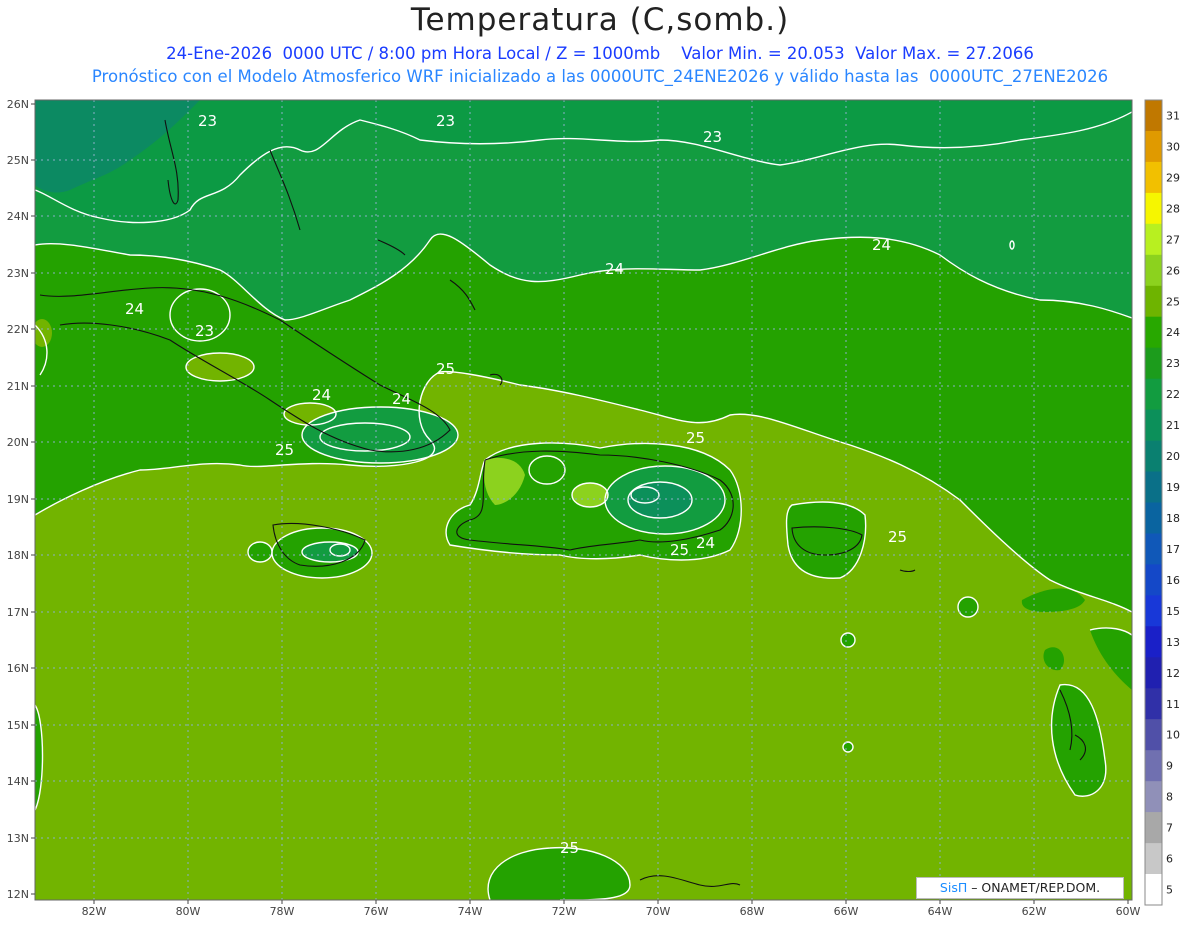 The height and width of the screenshot is (927, 1200). What do you see at coordinates (1173, 177) in the screenshot?
I see `colorbar-label: 29` at bounding box center [1173, 177].